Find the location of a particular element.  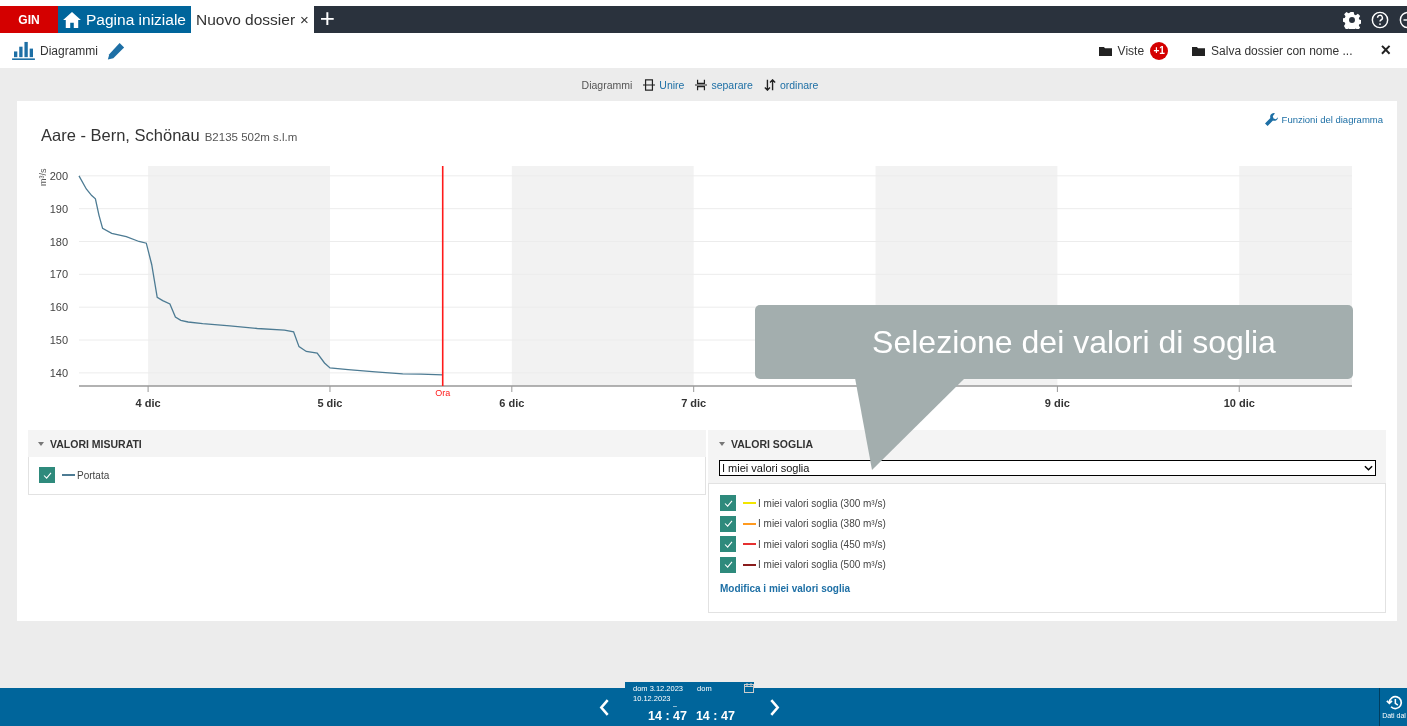

toolbar-label: Diagrammi is located at coordinates (607, 84).